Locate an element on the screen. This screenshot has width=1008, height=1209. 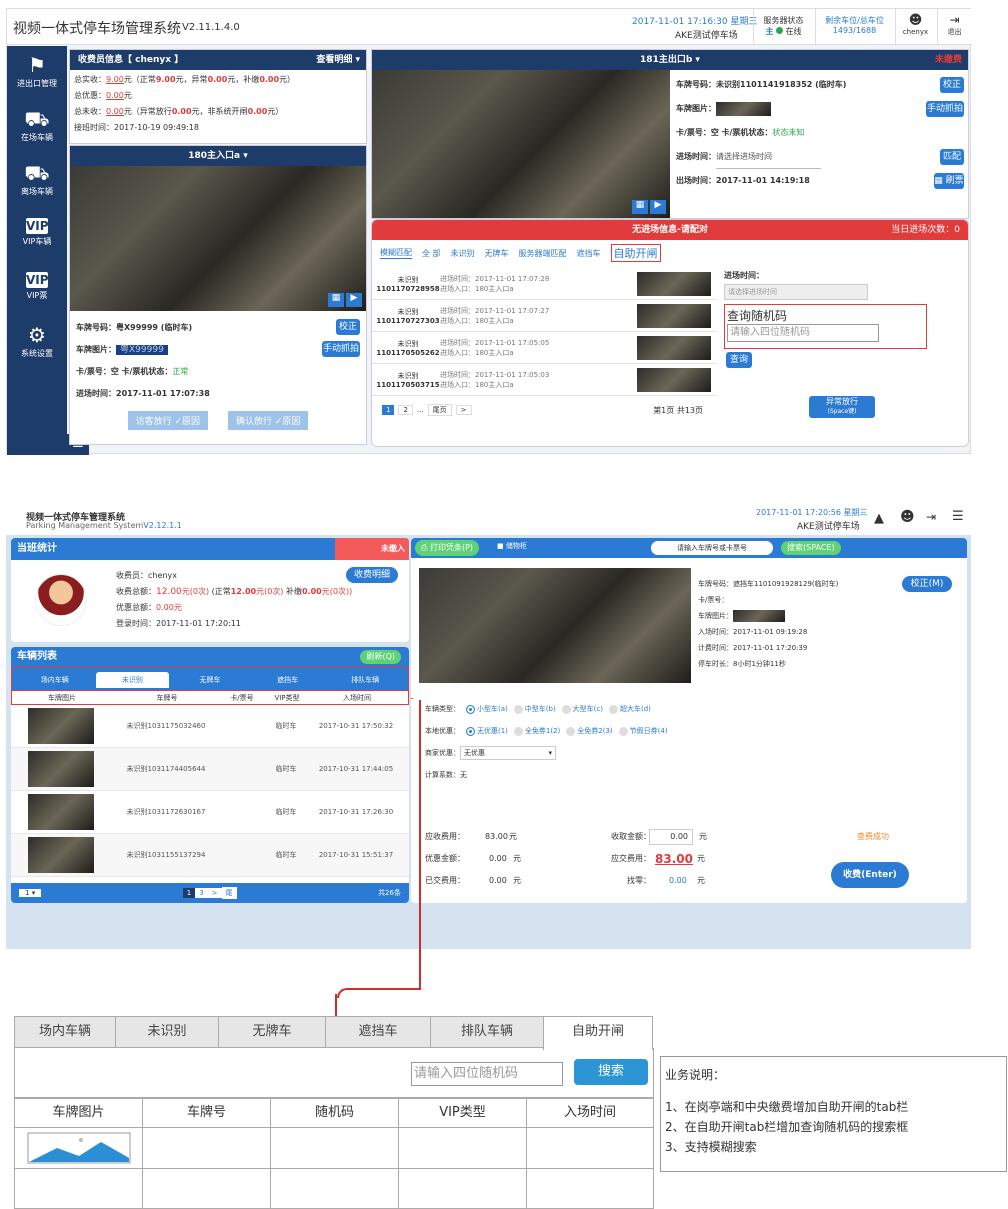
exit-title-bar: 181主出口b ▾ 未缴费 is located at coordinates (670, 60).